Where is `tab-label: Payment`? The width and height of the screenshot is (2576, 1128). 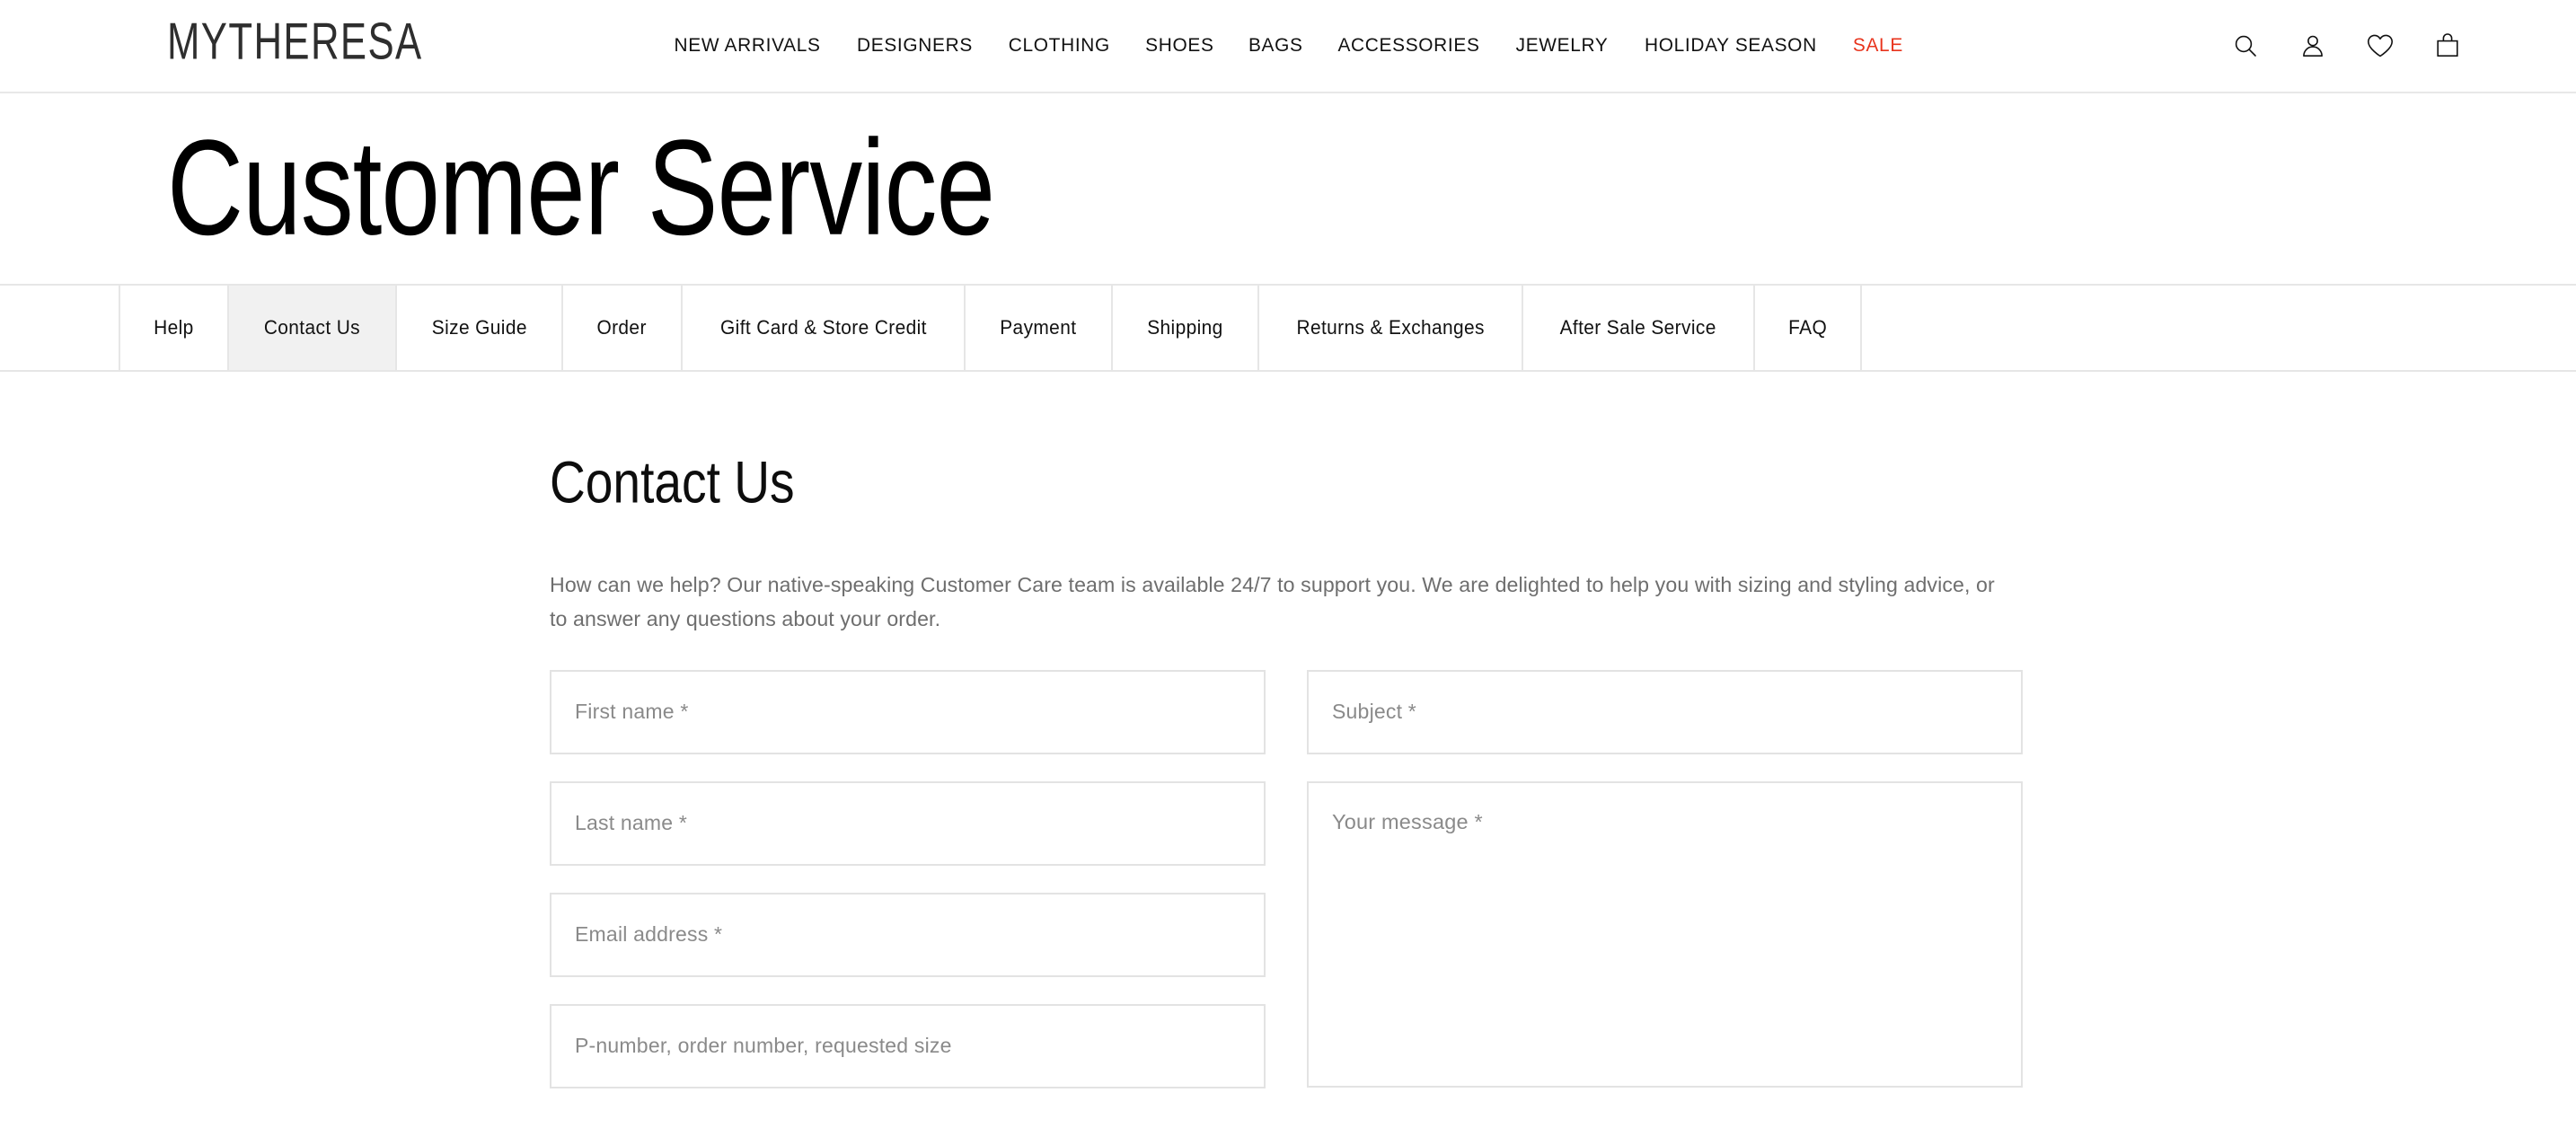 tab-label: Payment is located at coordinates (1038, 327).